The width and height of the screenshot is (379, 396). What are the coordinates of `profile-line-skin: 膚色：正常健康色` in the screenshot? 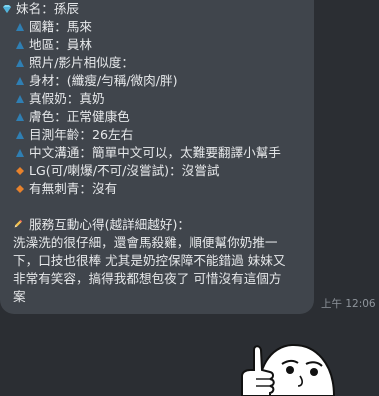 It's located at (65, 117).